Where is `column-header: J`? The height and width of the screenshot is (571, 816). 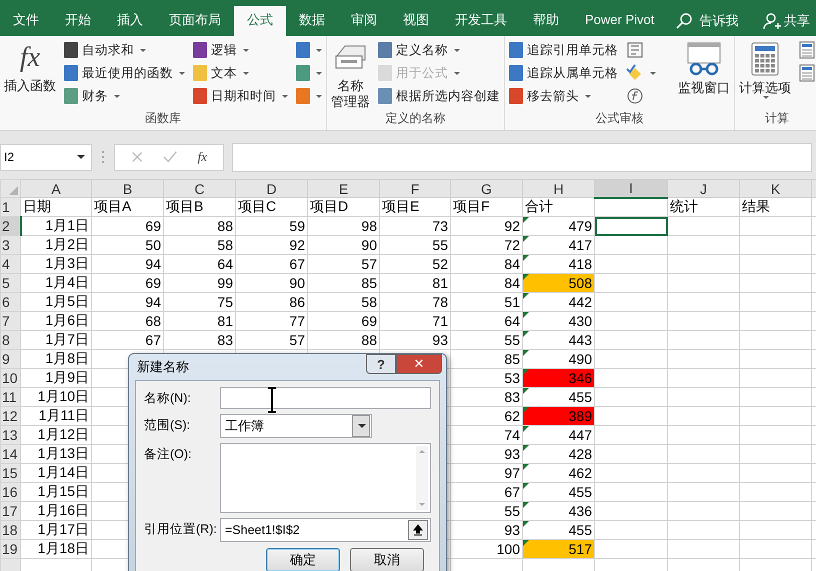 column-header: J is located at coordinates (704, 189).